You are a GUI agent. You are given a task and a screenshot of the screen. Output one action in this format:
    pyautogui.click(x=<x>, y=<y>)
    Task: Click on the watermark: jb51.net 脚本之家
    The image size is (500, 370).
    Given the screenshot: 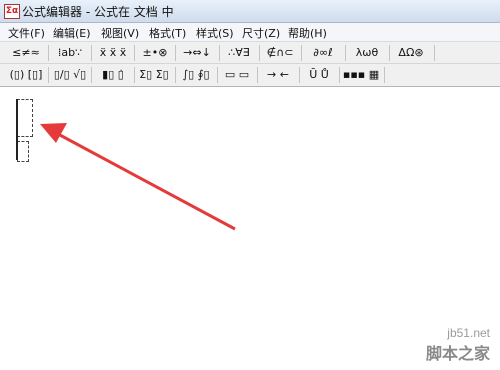 What is the action you would take?
    pyautogui.click(x=458, y=345)
    